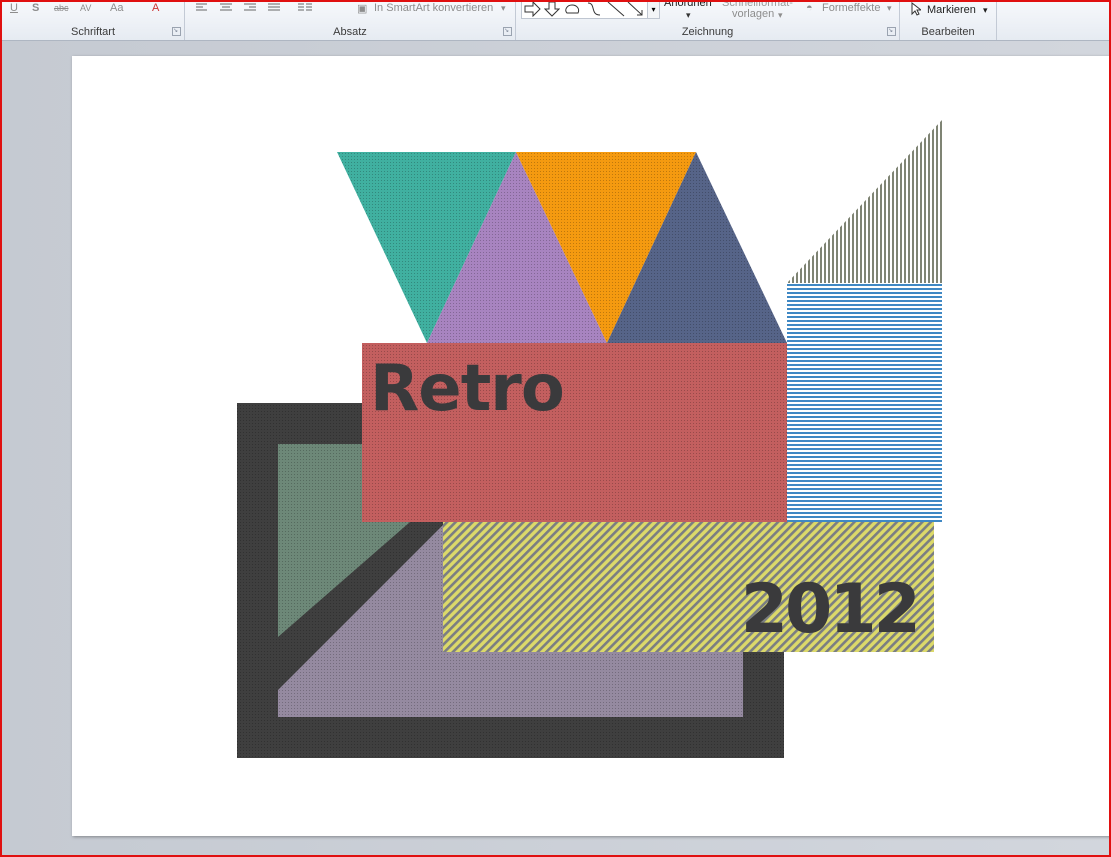 This screenshot has width=1111, height=857. Describe the element at coordinates (864, 201) in the screenshot. I see `olive-stripe-triangle-shape` at that location.